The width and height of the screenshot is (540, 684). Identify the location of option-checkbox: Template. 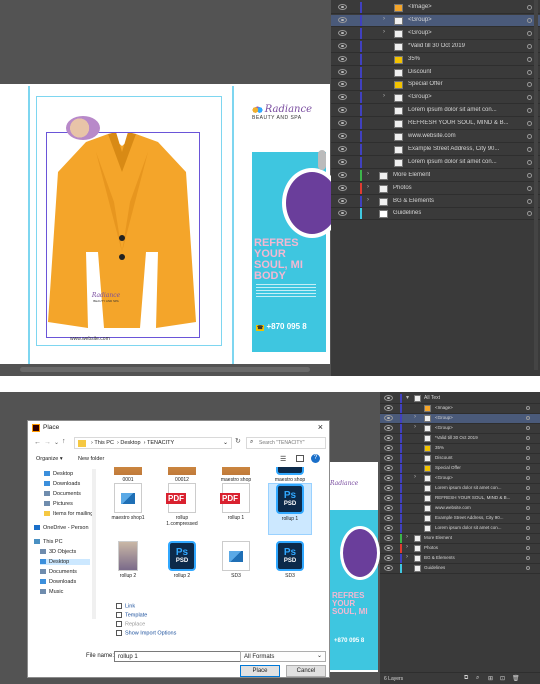
(131, 615).